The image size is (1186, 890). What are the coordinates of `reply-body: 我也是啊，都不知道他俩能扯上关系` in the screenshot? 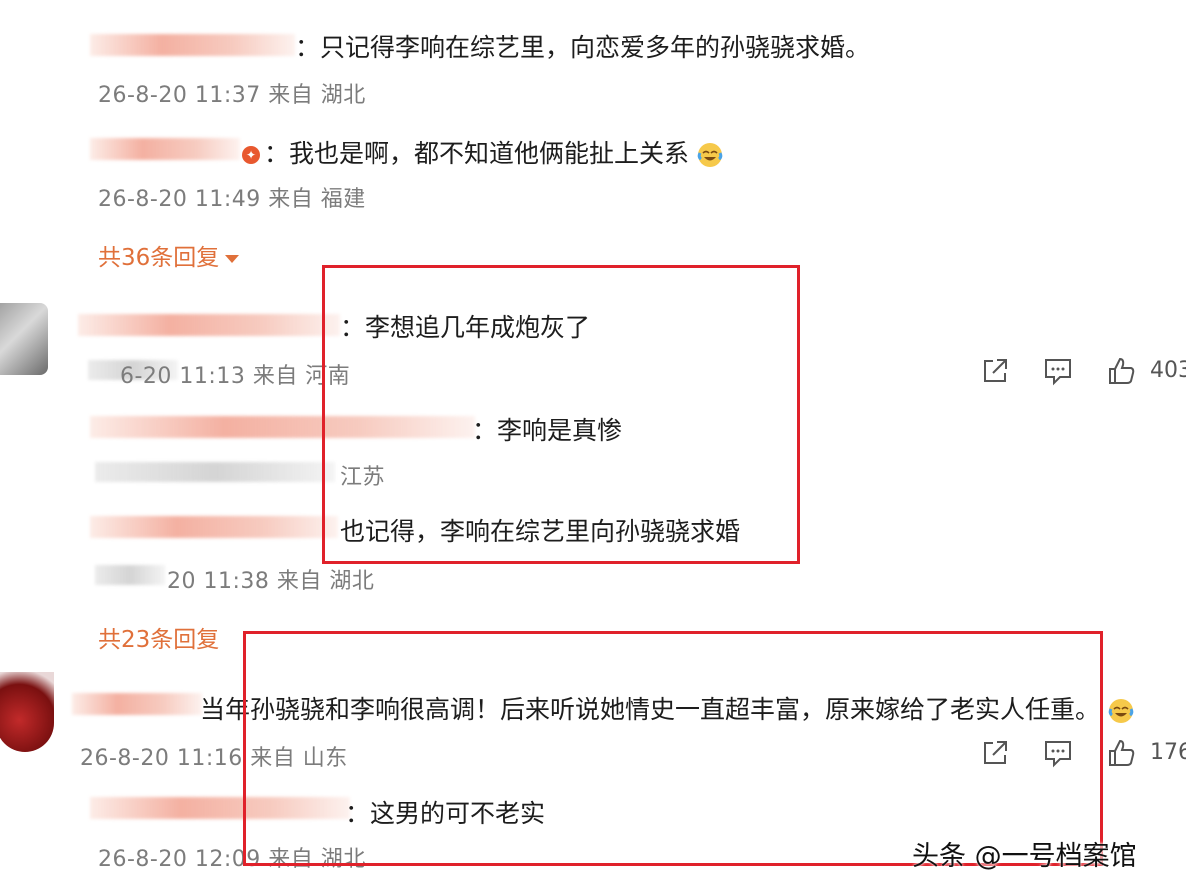 It's located at (489, 153).